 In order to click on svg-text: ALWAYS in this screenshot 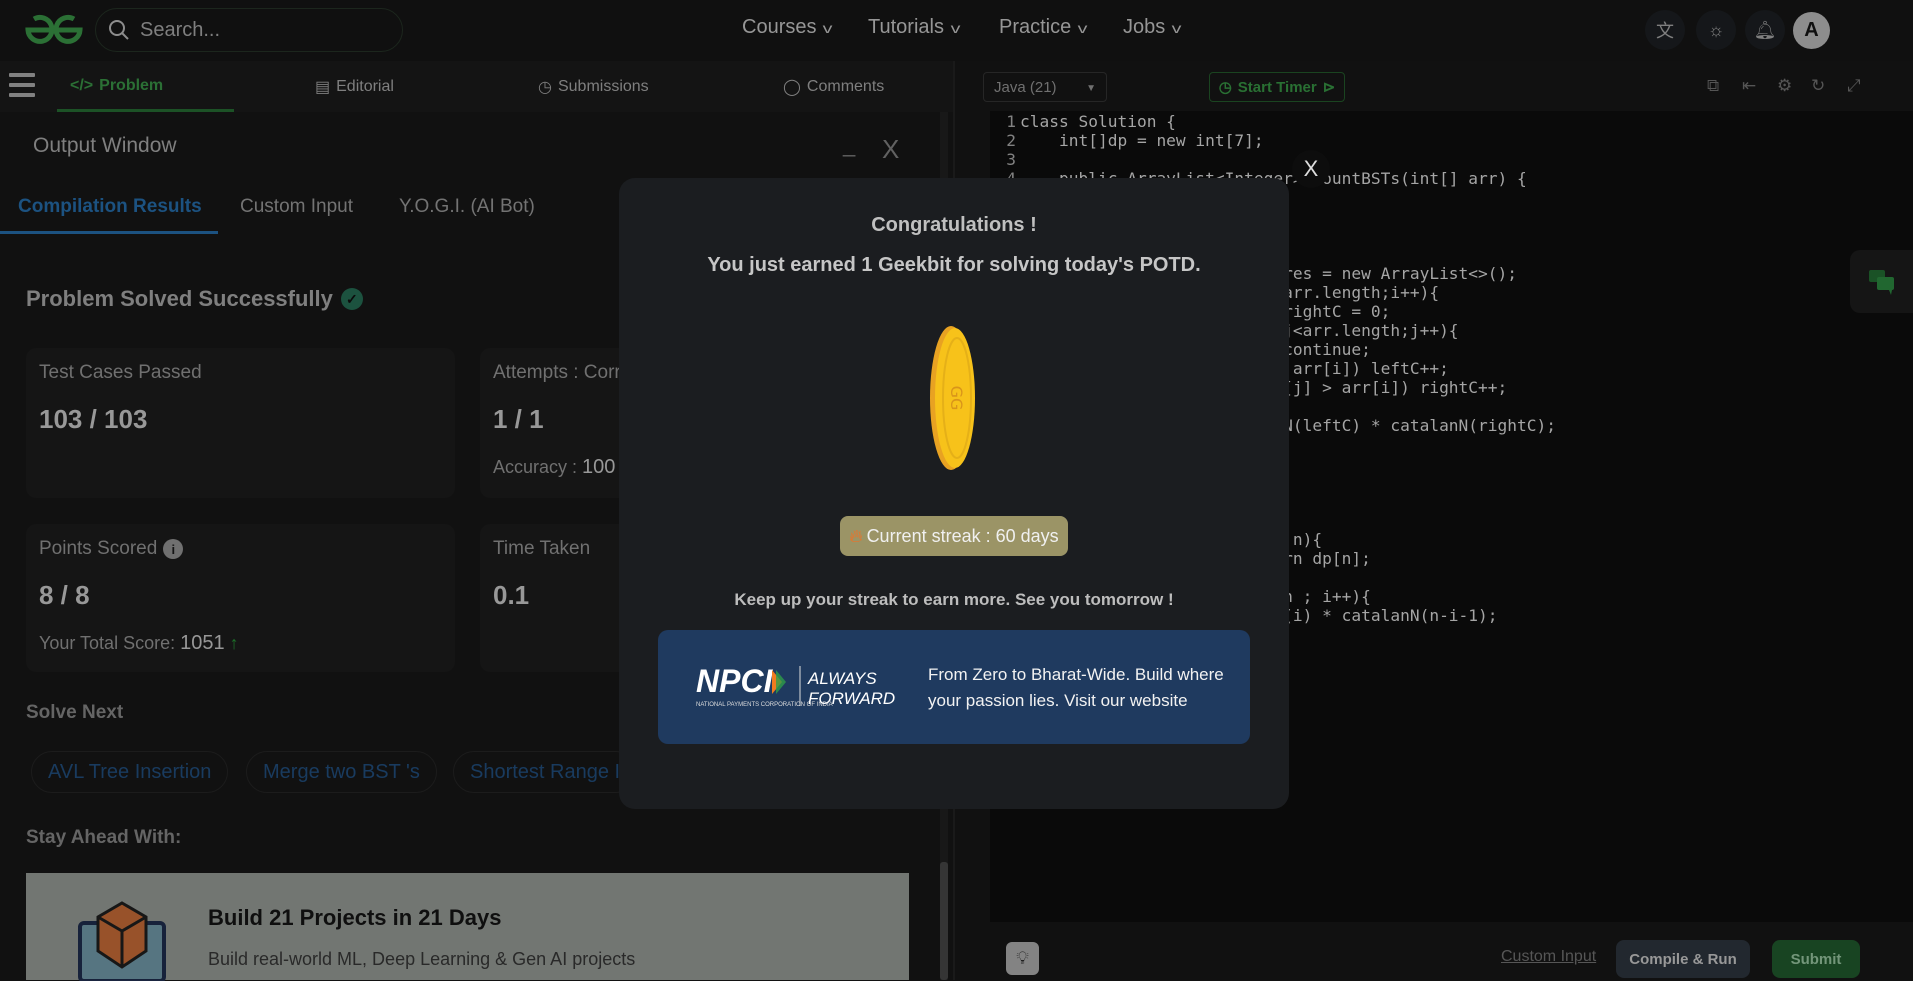, I will do `click(842, 678)`.